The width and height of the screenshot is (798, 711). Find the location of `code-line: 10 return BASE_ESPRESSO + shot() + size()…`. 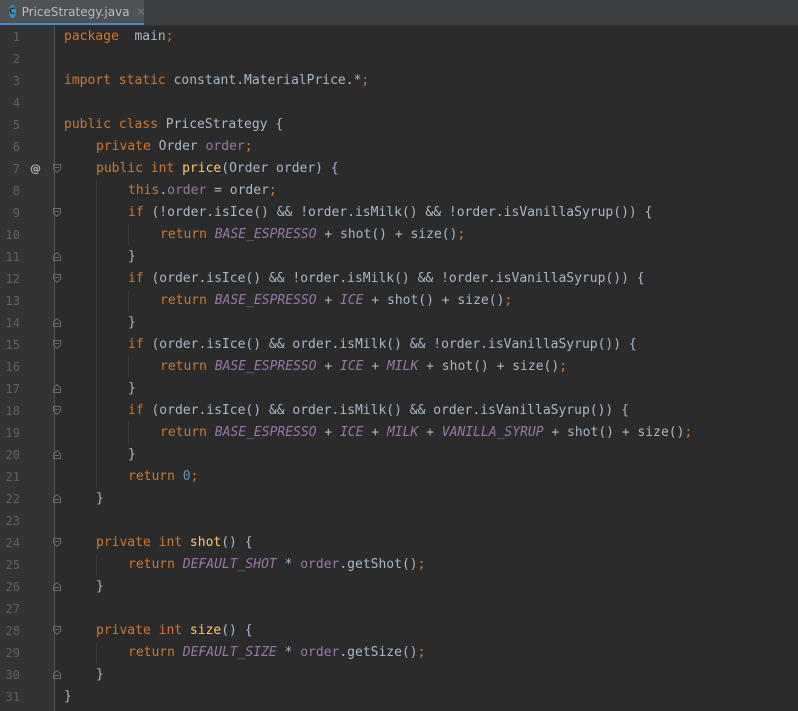

code-line: 10 return BASE_ESPRESSO + shot() + size()… is located at coordinates (399, 235).